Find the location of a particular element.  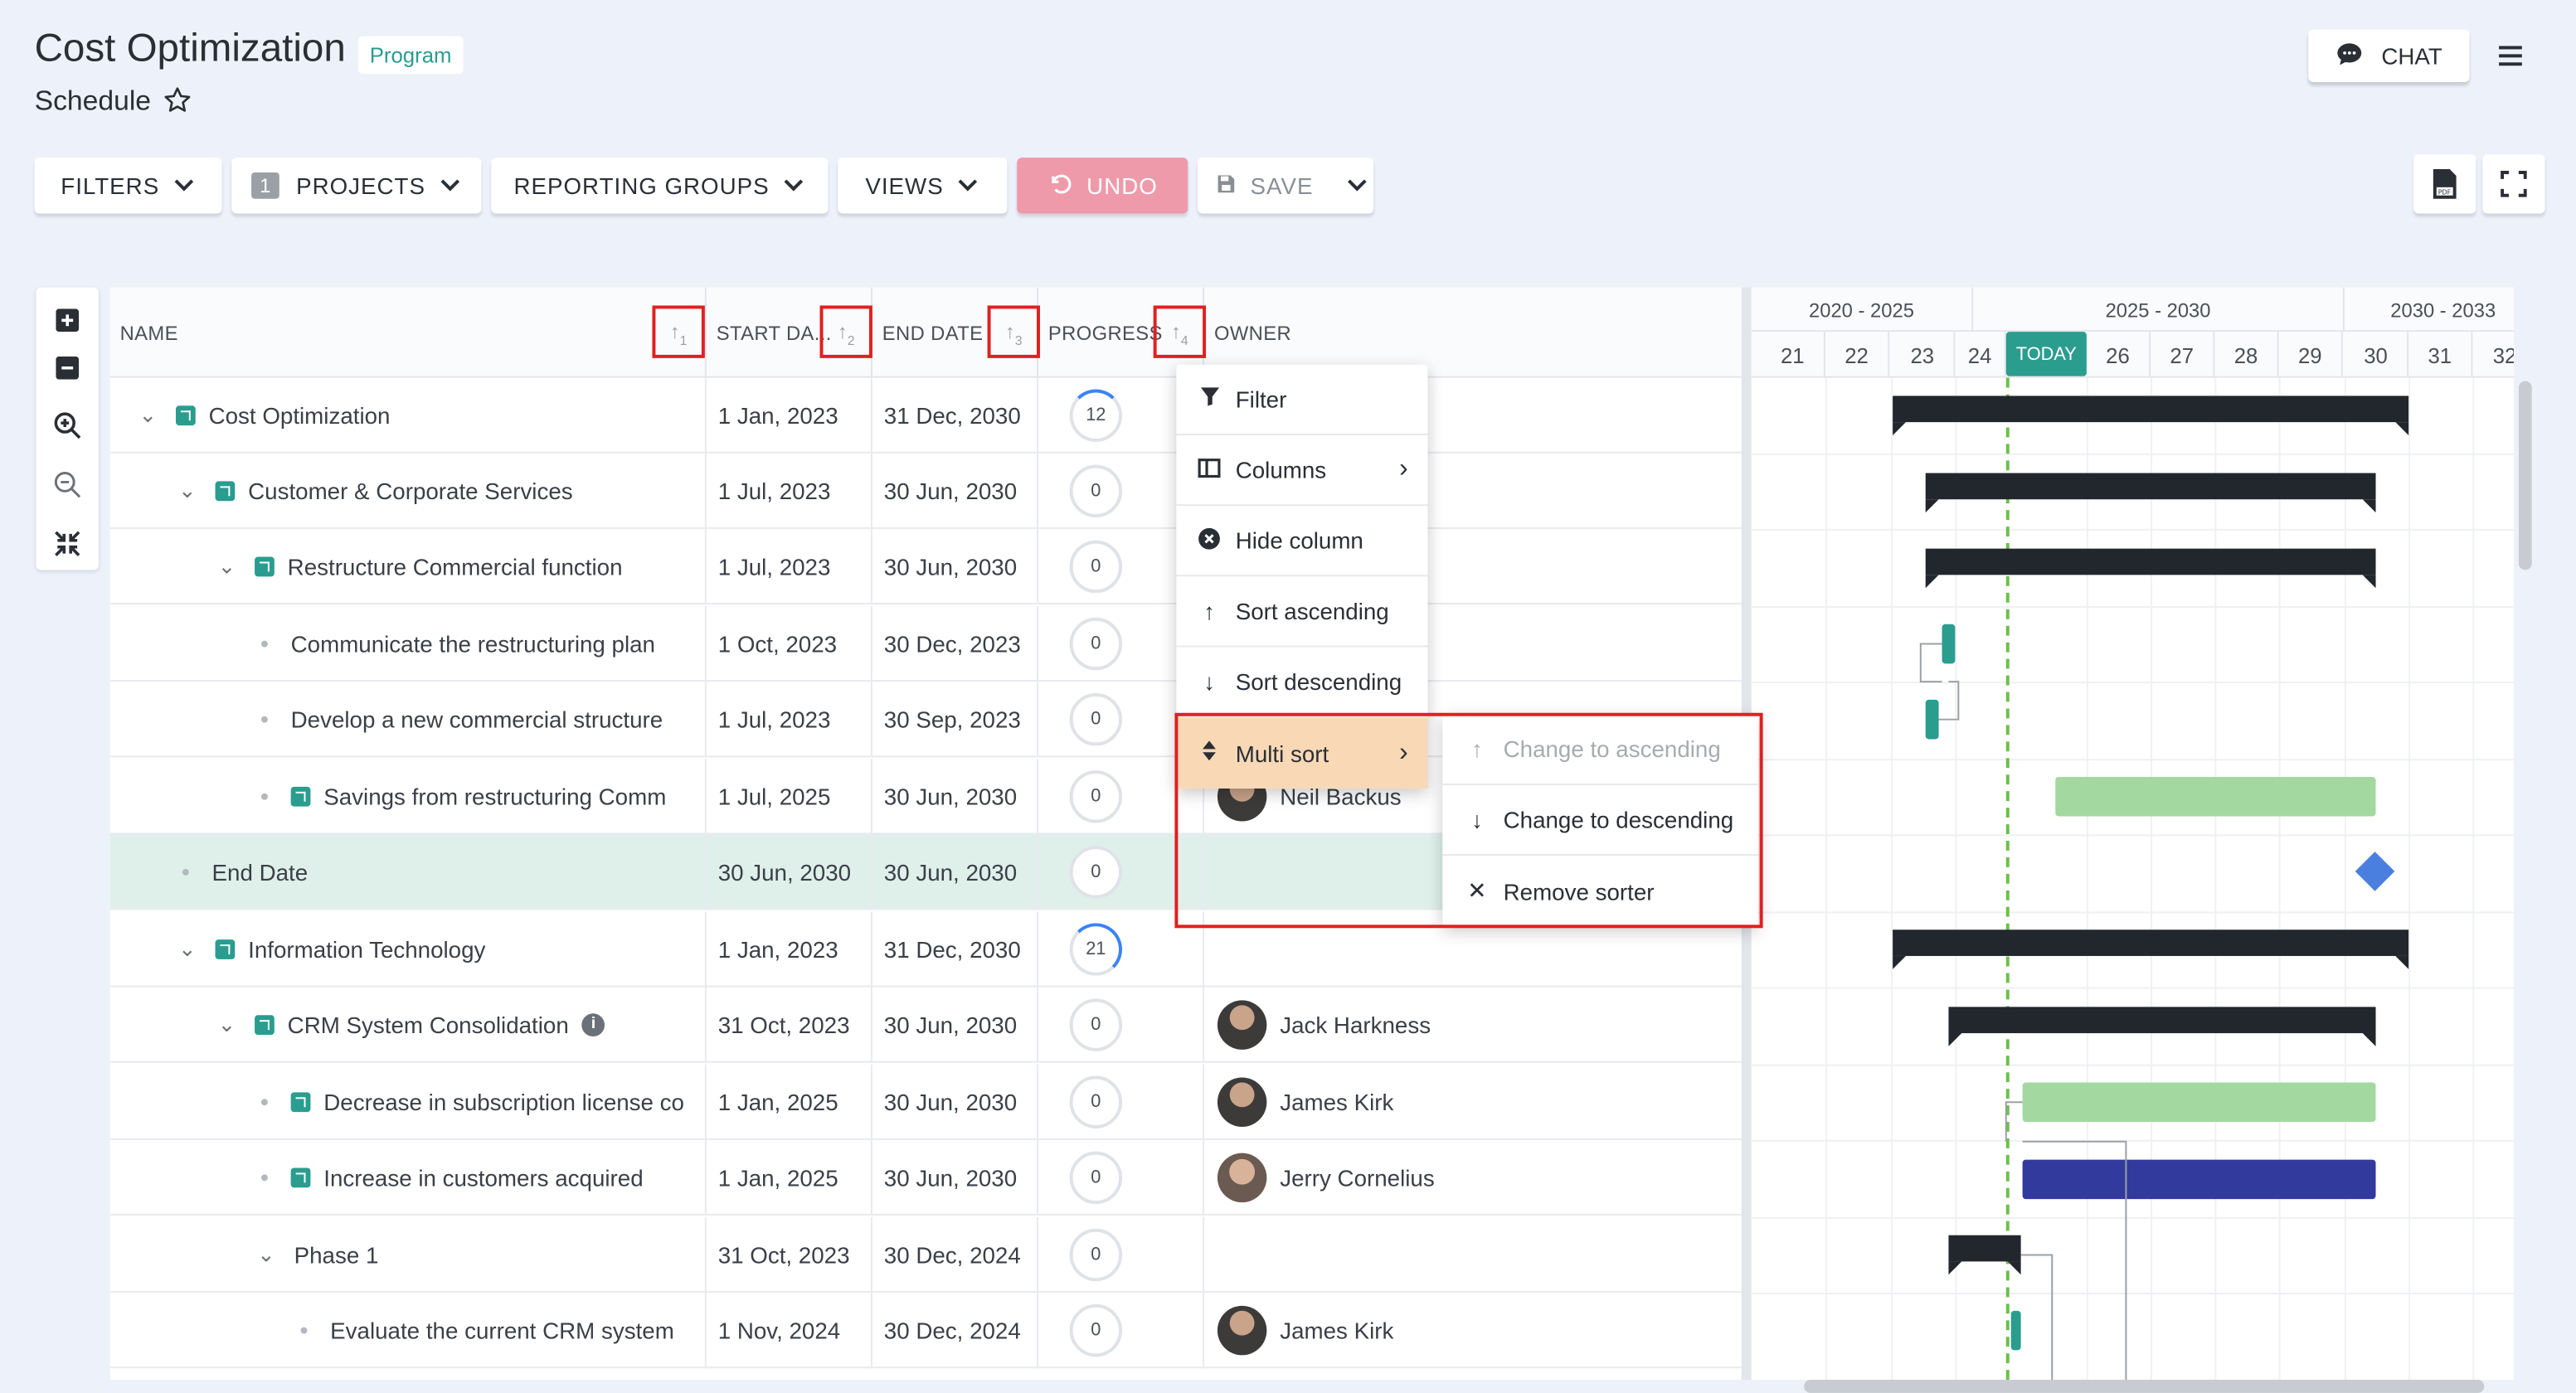

reporting-groups-button: REPORTING GROUPS is located at coordinates (660, 186).